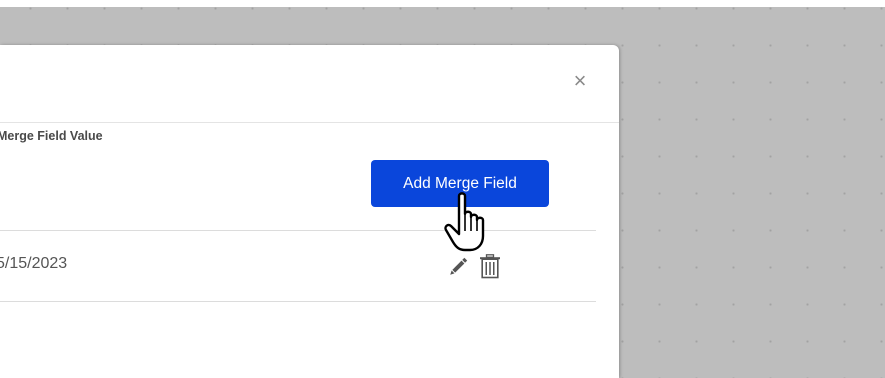  I want to click on column-header-merge-field-value: Merge Field Value, so click(53, 136).